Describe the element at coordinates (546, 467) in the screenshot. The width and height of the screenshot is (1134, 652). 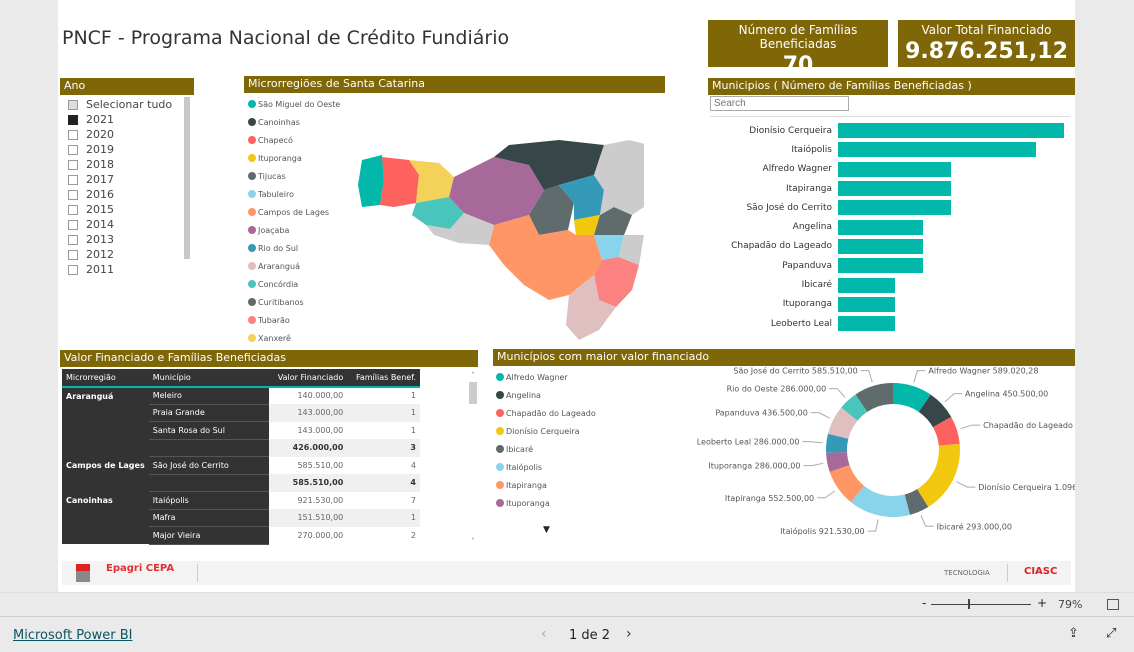
I see `legend-item: Itaiópolis` at that location.